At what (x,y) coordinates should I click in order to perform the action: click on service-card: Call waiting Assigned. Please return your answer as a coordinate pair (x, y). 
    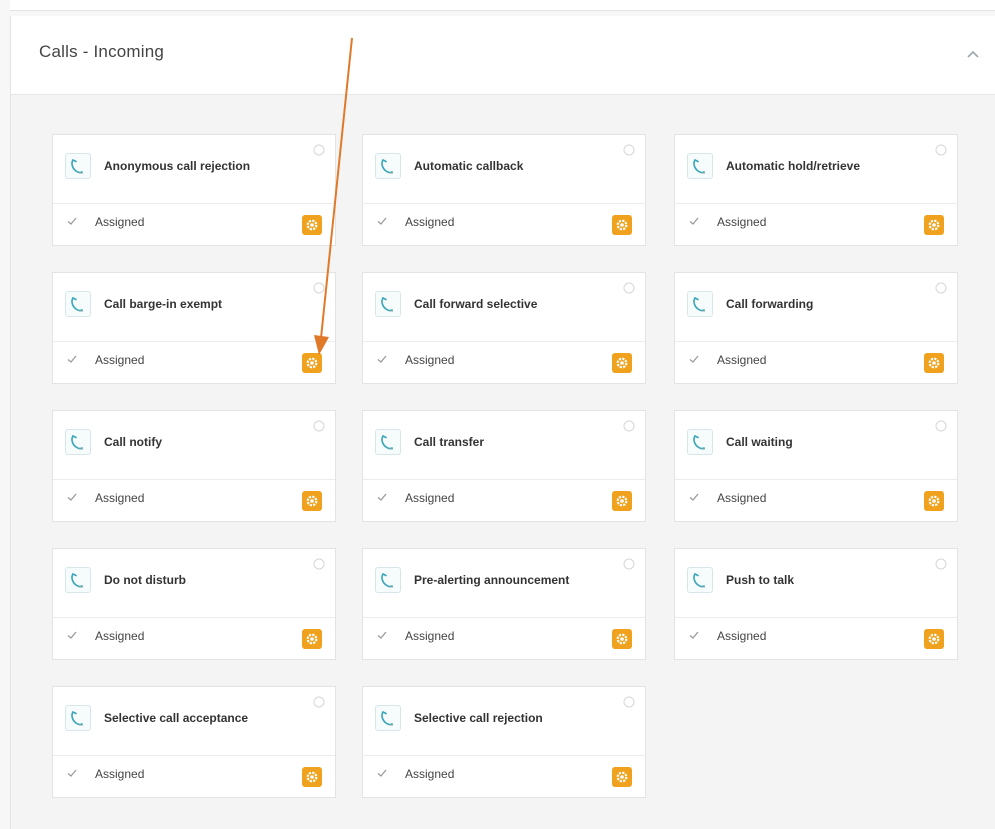
    Looking at the image, I should click on (816, 466).